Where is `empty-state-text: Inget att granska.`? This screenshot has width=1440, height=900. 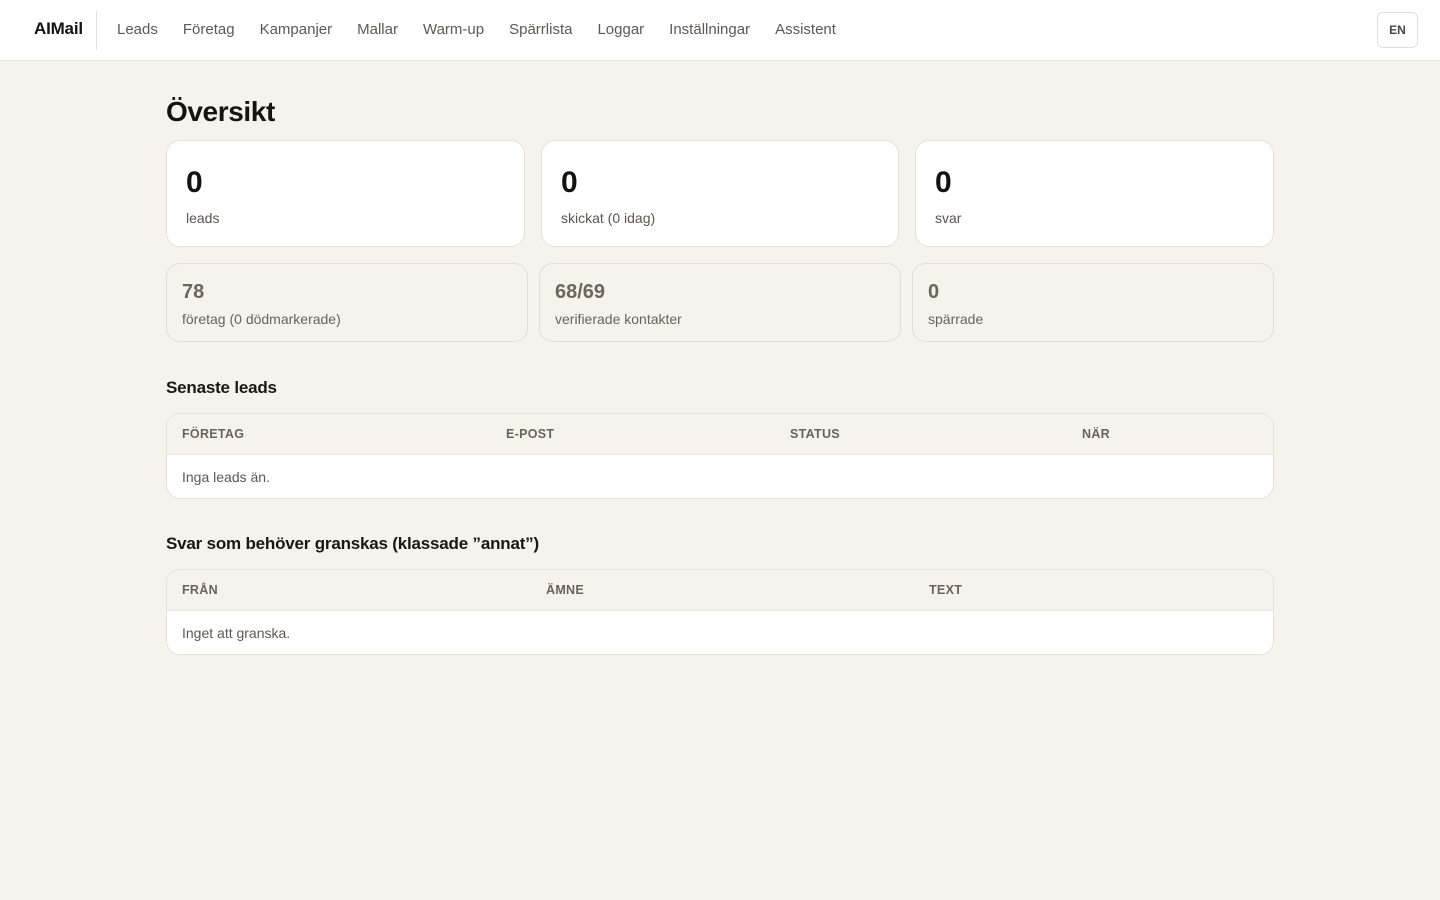
empty-state-text: Inget att granska. is located at coordinates (236, 633).